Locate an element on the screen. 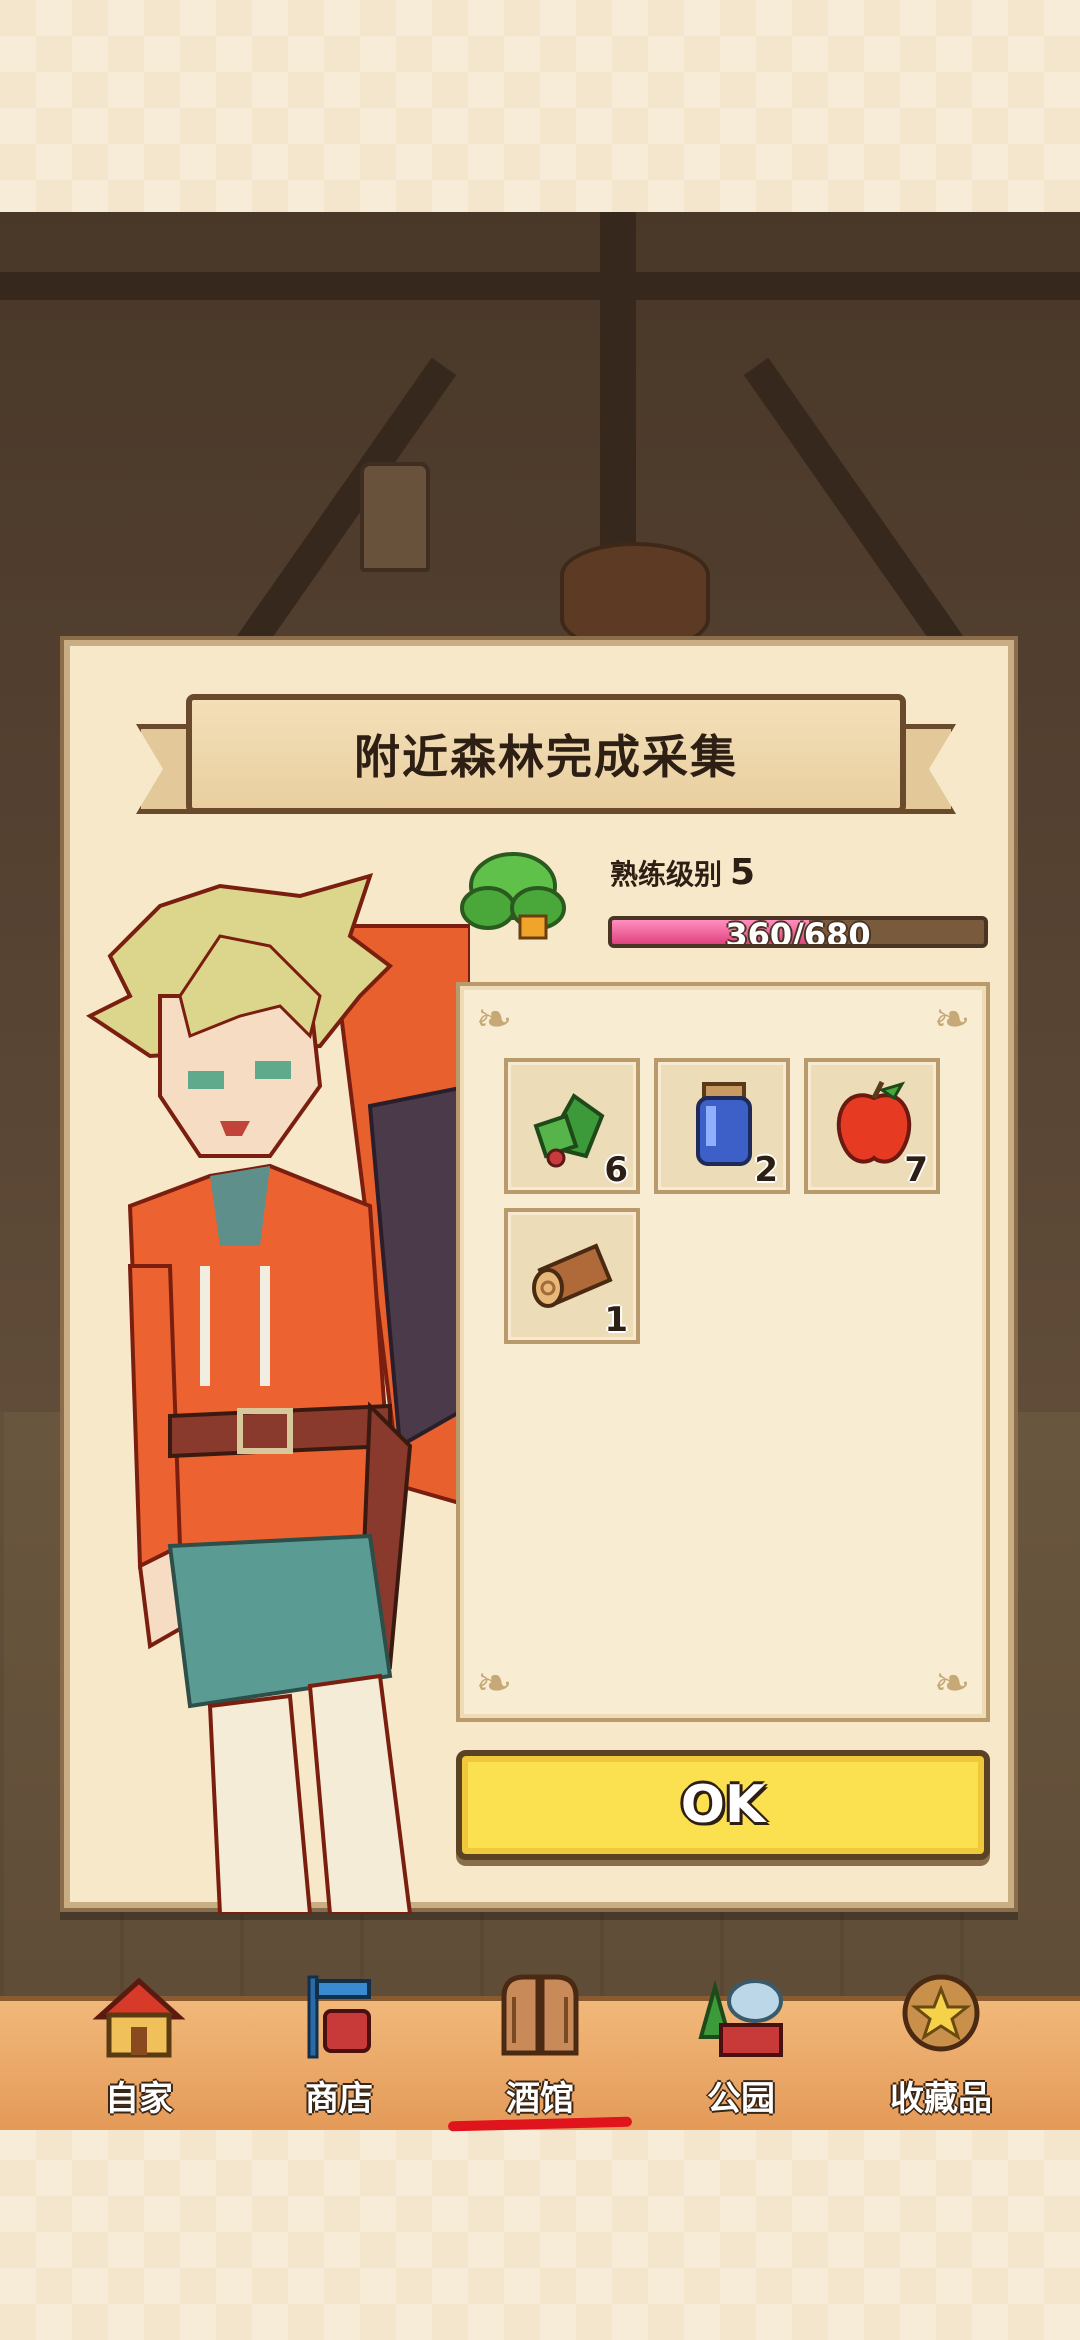 This screenshot has height=2340, width=1080. xp-progress-text: 360/680 is located at coordinates (798, 932).